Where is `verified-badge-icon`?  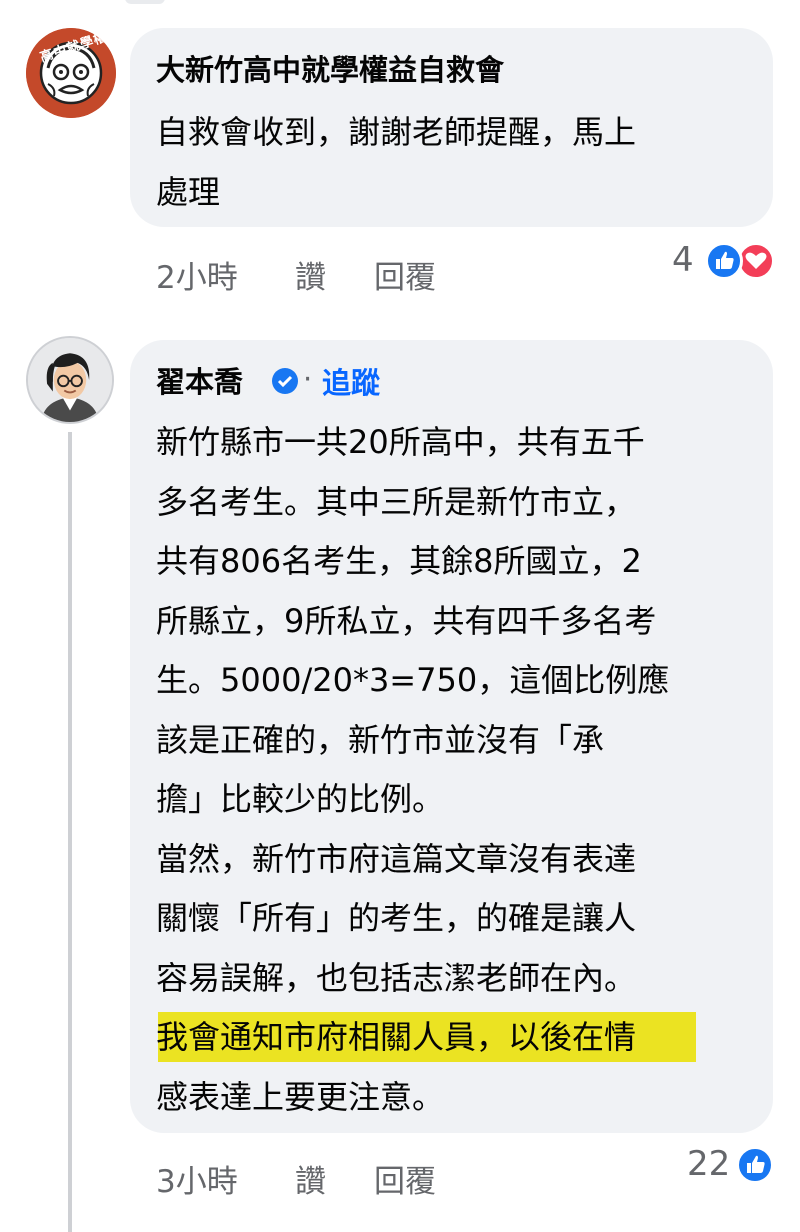
verified-badge-icon is located at coordinates (285, 381).